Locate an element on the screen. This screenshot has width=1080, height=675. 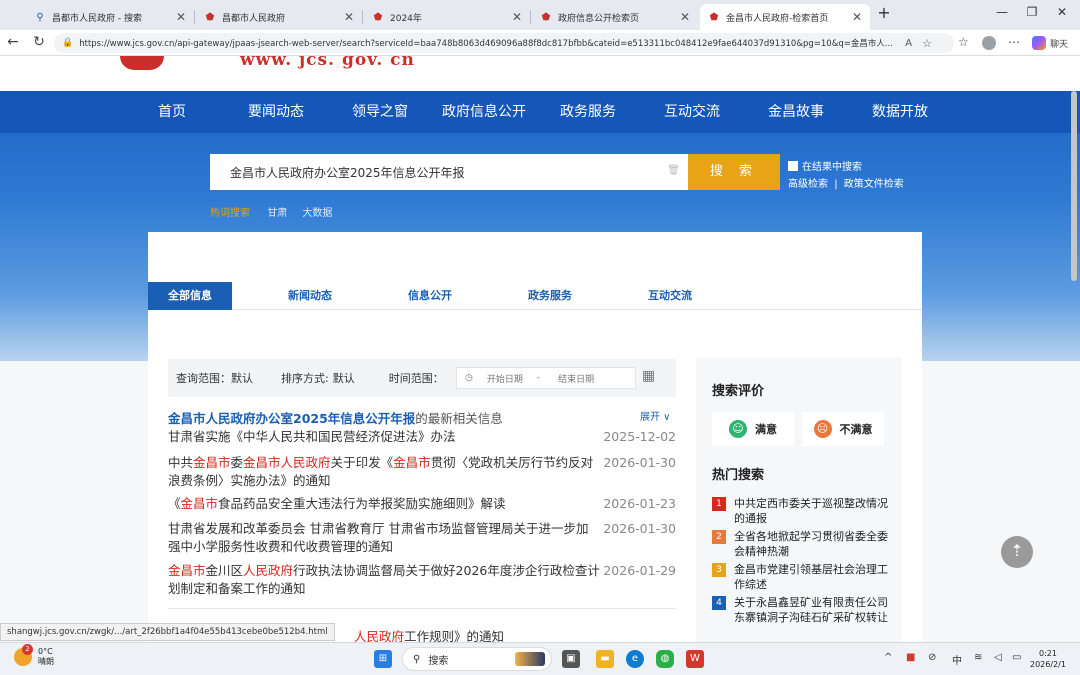
hot-item: 2 全省各地掀起学习贯彻省委全委会精神热潮 is located at coordinates (800, 544).